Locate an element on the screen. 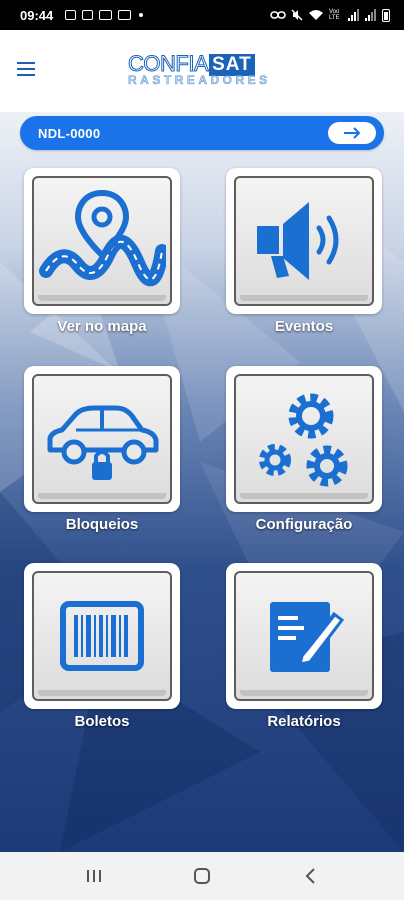  gears-icon is located at coordinates (303, 440).